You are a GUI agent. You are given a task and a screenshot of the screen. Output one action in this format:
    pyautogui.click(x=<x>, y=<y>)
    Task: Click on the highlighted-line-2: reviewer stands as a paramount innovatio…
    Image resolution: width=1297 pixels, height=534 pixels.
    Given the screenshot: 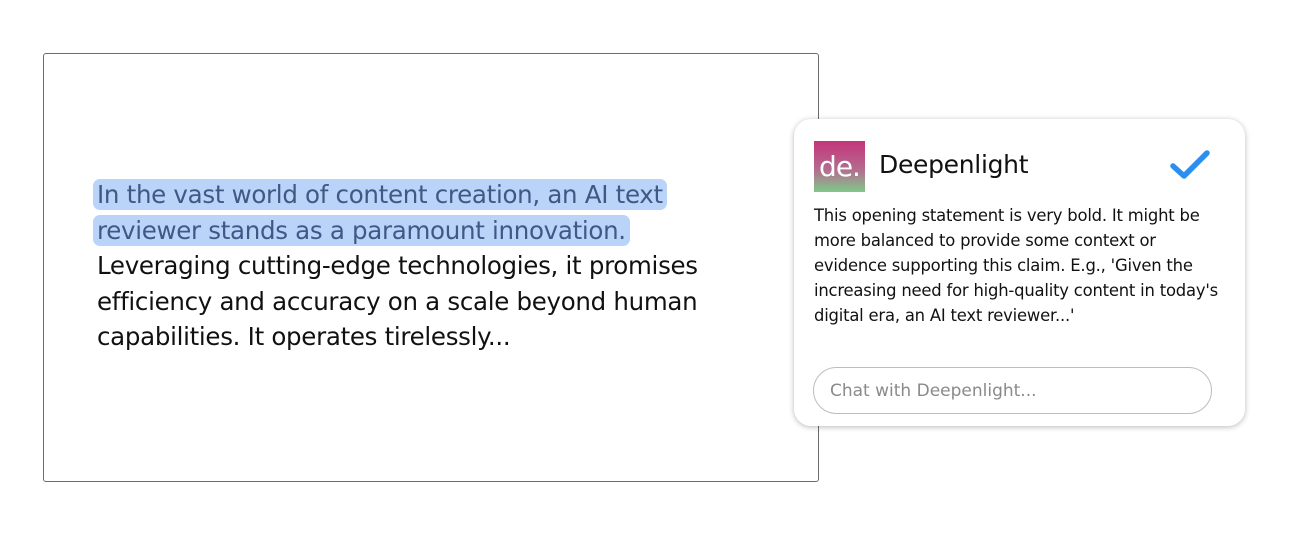 What is the action you would take?
    pyautogui.click(x=361, y=230)
    